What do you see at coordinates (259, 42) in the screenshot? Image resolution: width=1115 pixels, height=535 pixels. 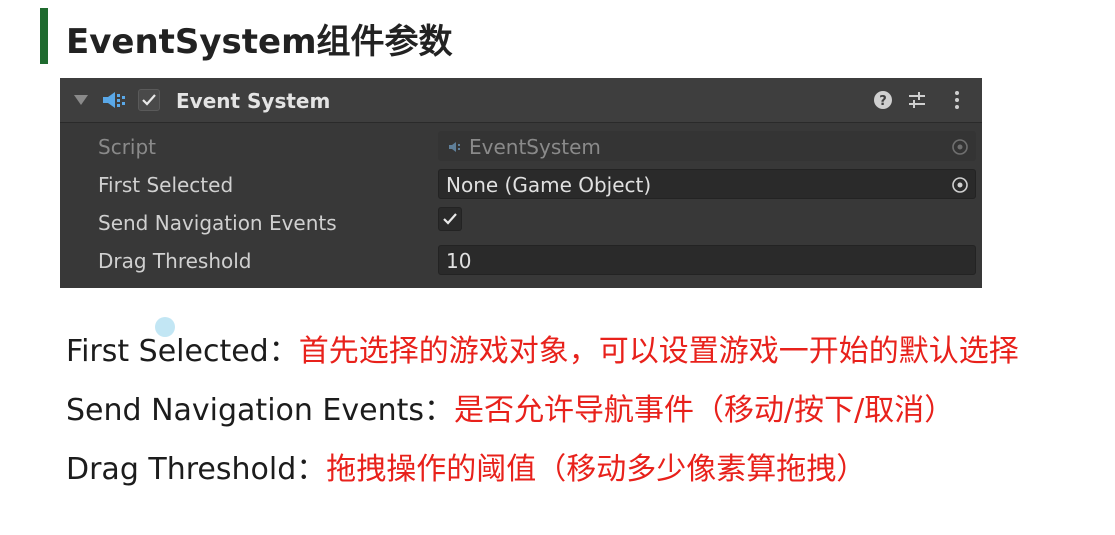 I see `slide-title: EventSystem组件参数` at bounding box center [259, 42].